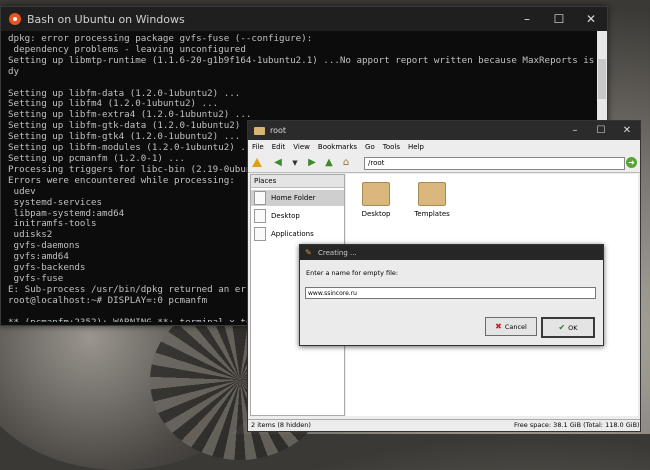 The width and height of the screenshot is (650, 470). Describe the element at coordinates (292, 234) in the screenshot. I see `places-item-label: Applications` at that location.